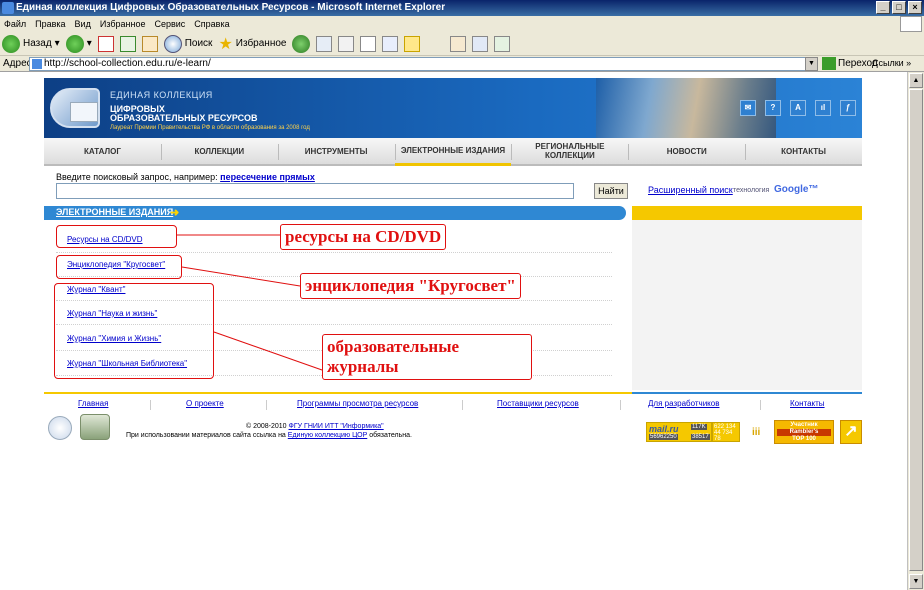 The height and width of the screenshot is (590, 924). Describe the element at coordinates (679, 432) in the screenshot. I see `mailru-counter: mail.ru 56962250 117K 38517` at that location.